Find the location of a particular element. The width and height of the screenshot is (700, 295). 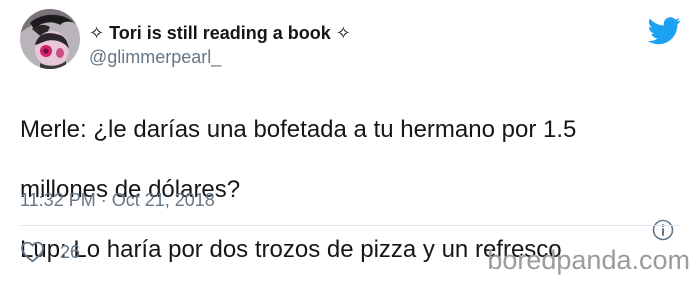

username-handle: @glimmerpearl_ is located at coordinates (155, 57).